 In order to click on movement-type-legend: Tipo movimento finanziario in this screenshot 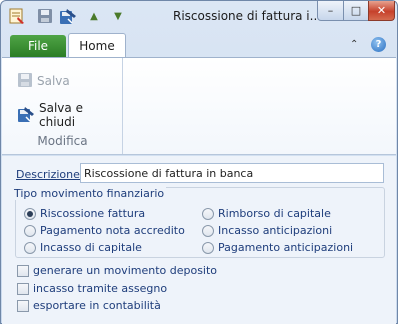, I will do `click(89, 193)`.